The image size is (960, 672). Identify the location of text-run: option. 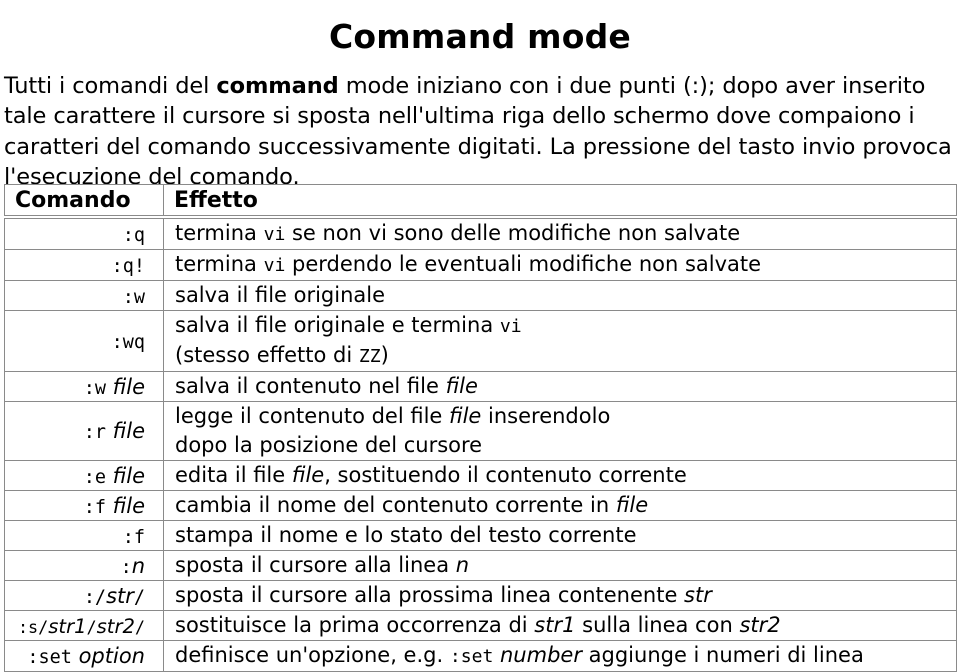
(108, 656).